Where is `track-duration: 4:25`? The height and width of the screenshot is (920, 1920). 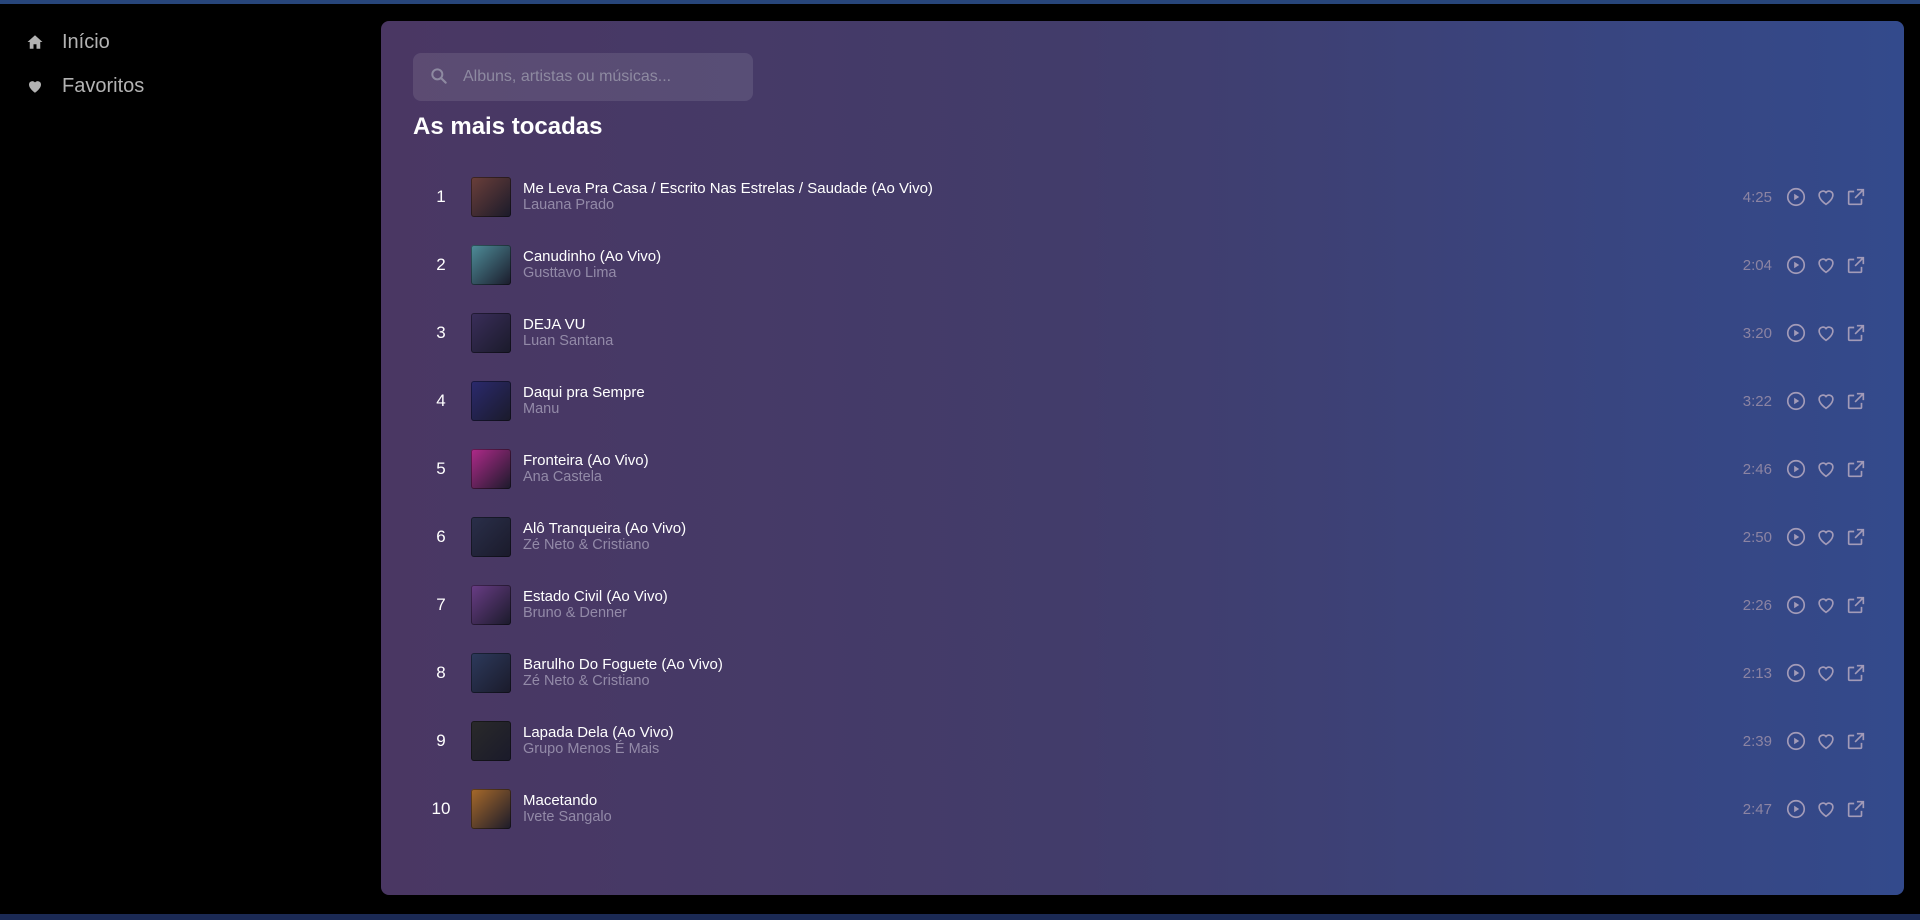 track-duration: 4:25 is located at coordinates (1757, 197).